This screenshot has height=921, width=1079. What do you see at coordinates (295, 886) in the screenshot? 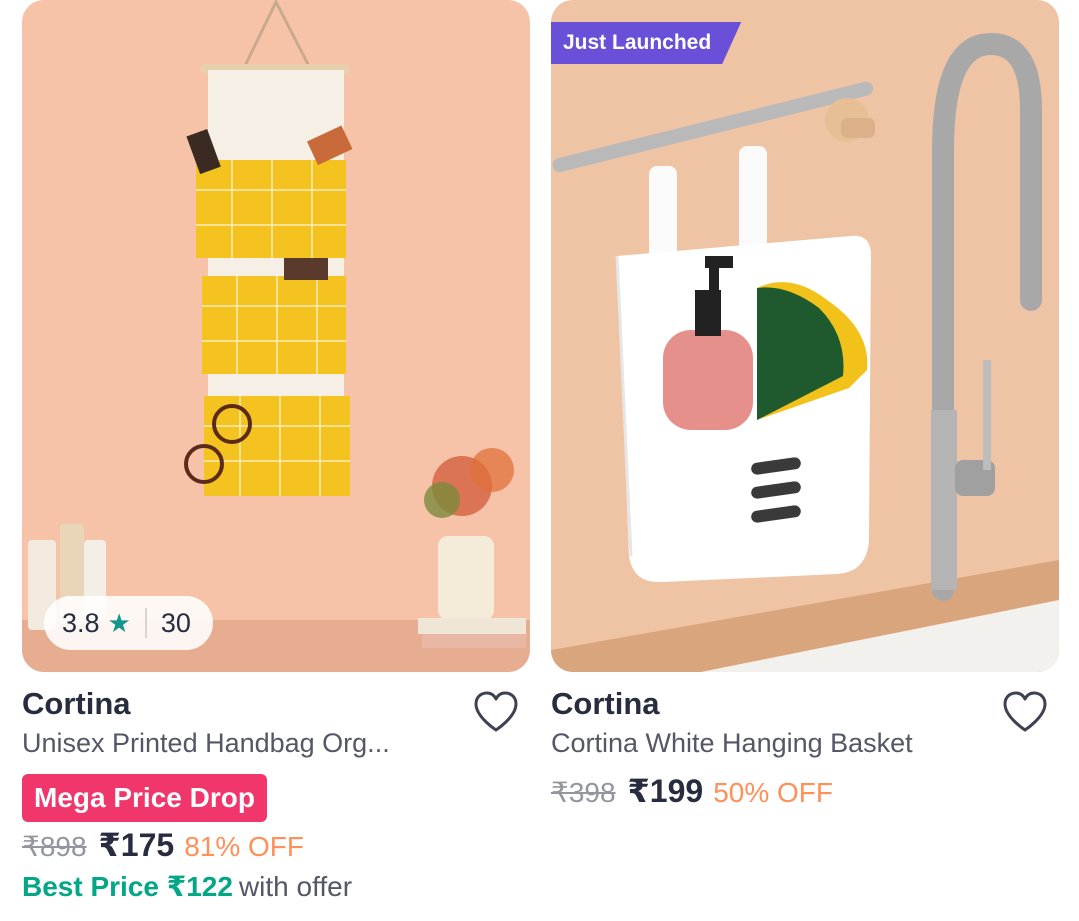
I see `best-price-suffix: with offer` at bounding box center [295, 886].